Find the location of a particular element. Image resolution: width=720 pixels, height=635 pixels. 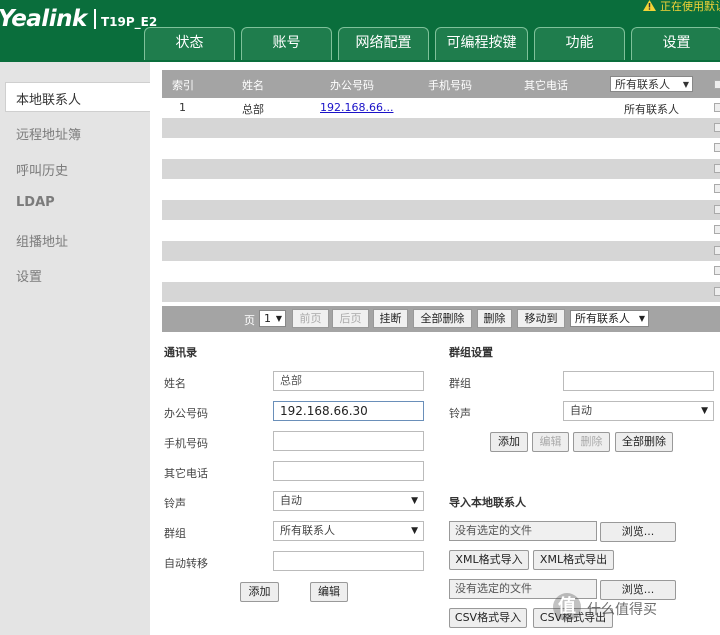

ring-label: 铃声 is located at coordinates (175, 503).